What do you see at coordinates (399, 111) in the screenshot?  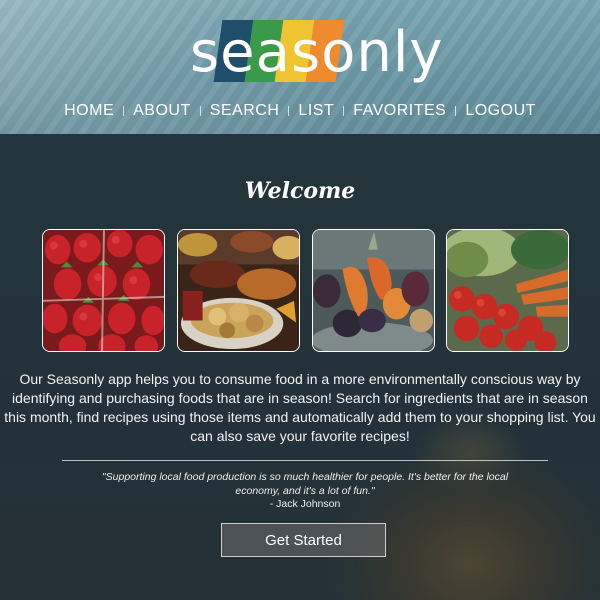 I see `nav-favorites: FAVORITES` at bounding box center [399, 111].